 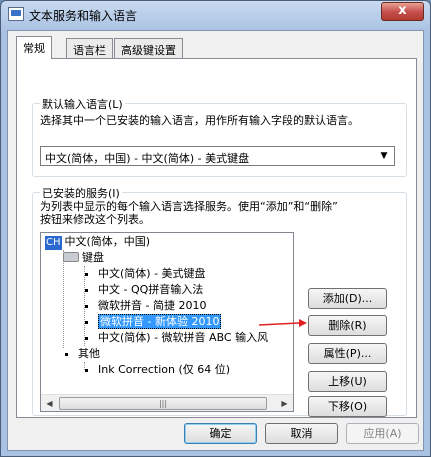 I want to click on tree-item-keyboard-service: 微软拼音 - 简捷 2010, so click(x=152, y=306).